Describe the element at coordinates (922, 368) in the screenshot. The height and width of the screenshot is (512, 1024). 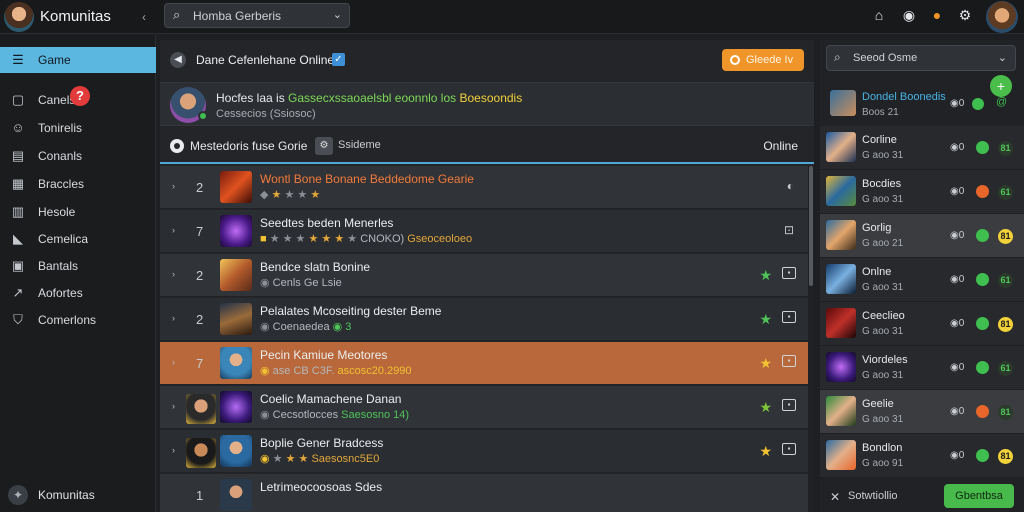
I see `friend-item: Viordeles G aoo 31 ◉0 61` at that location.